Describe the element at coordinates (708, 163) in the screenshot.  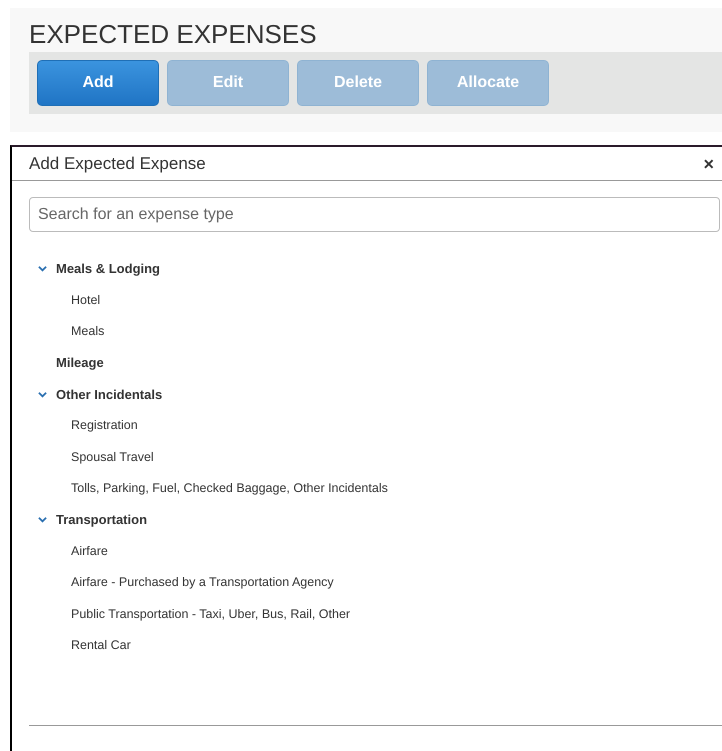
I see `close-button: ×` at that location.